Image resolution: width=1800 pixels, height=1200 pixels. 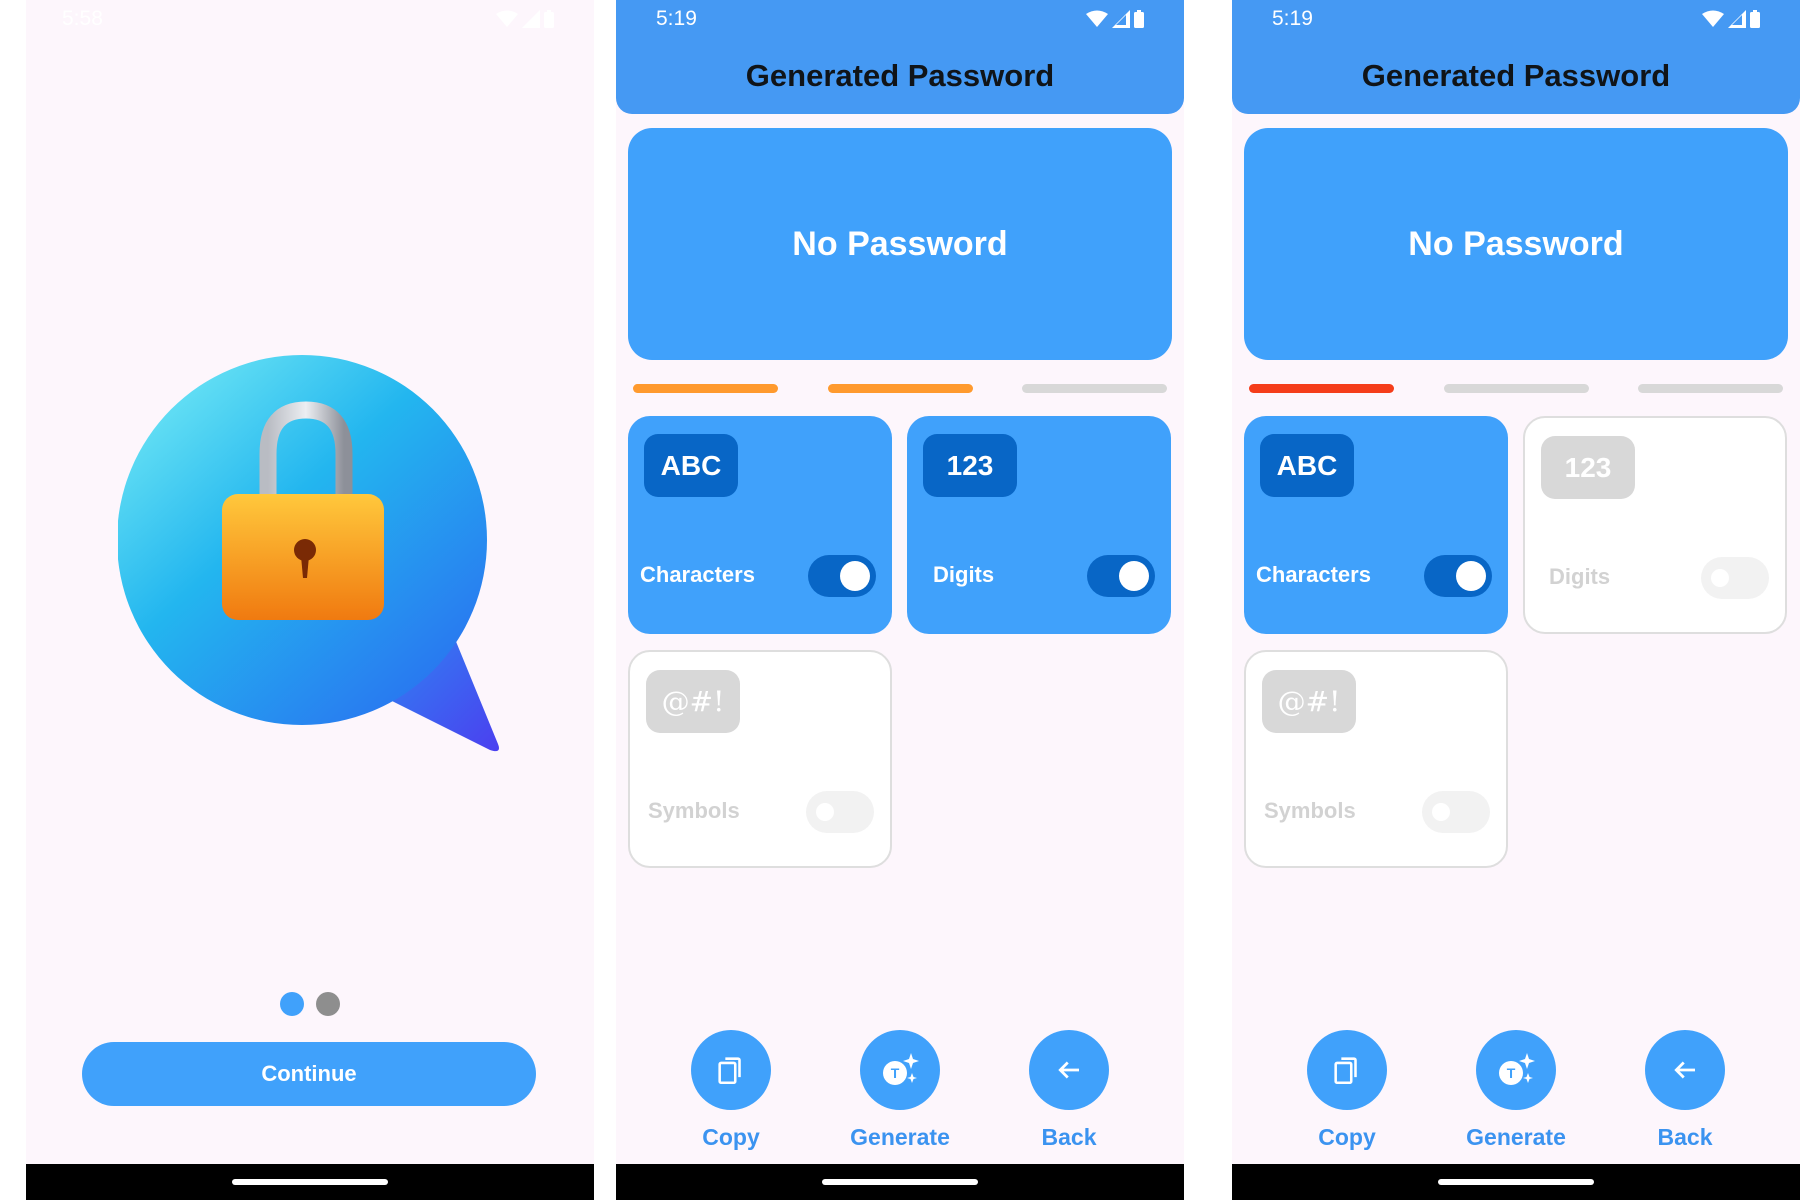 What do you see at coordinates (82, 18) in the screenshot?
I see `status-time: 5:58` at bounding box center [82, 18].